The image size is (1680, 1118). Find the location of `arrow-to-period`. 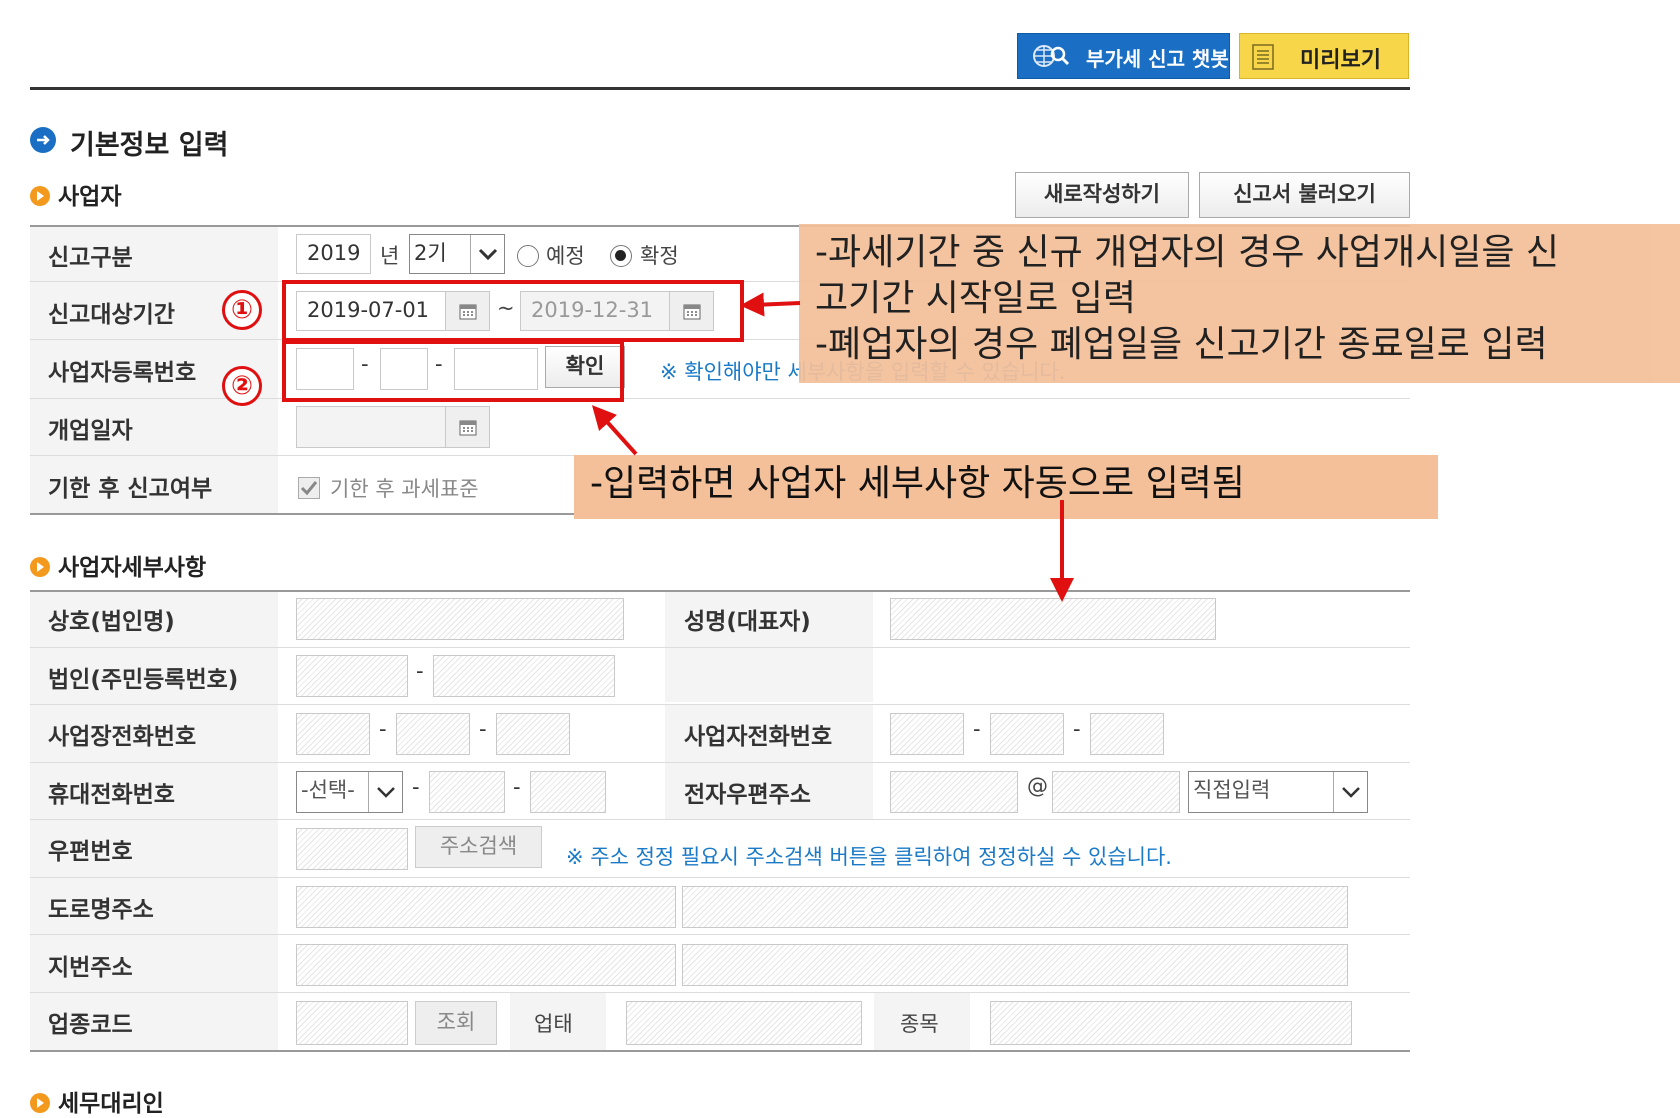

arrow-to-period is located at coordinates (770, 304).